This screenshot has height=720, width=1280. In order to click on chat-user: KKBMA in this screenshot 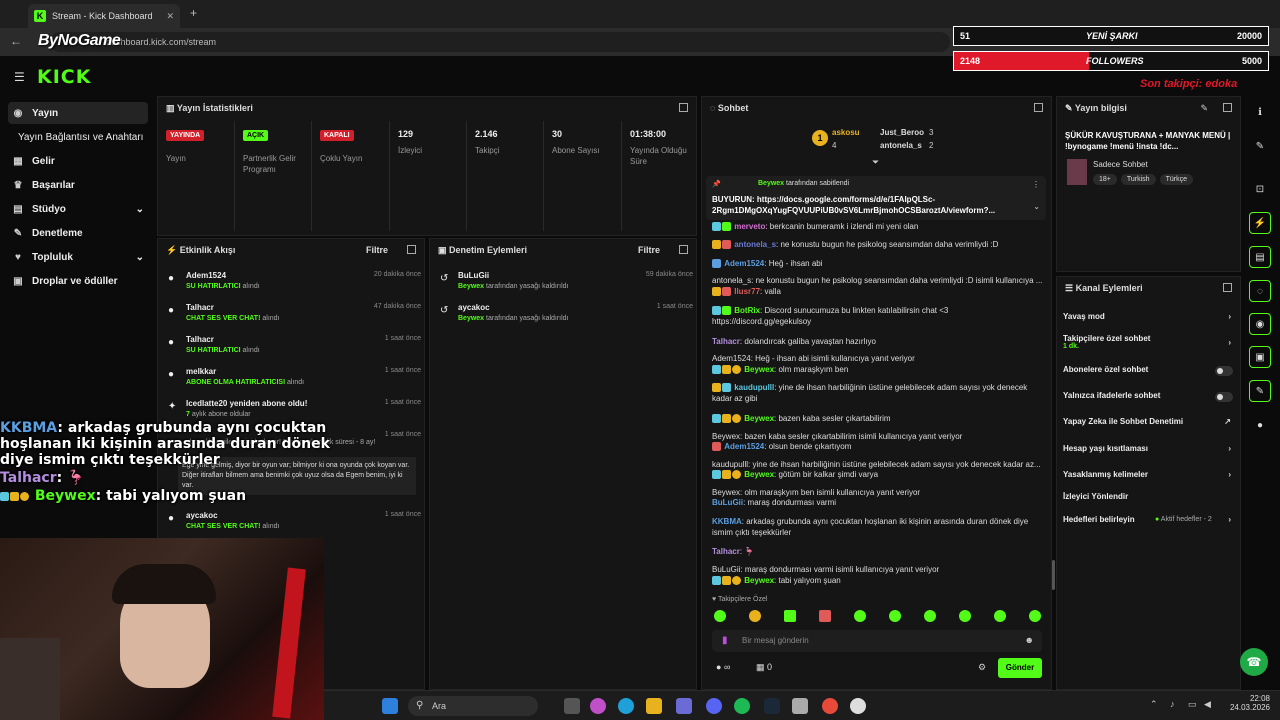, I will do `click(727, 521)`.